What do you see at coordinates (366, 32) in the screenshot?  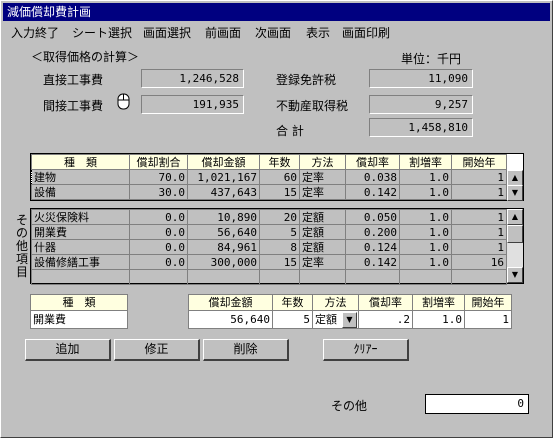 I see `menu-screen-print: 画面印刷` at bounding box center [366, 32].